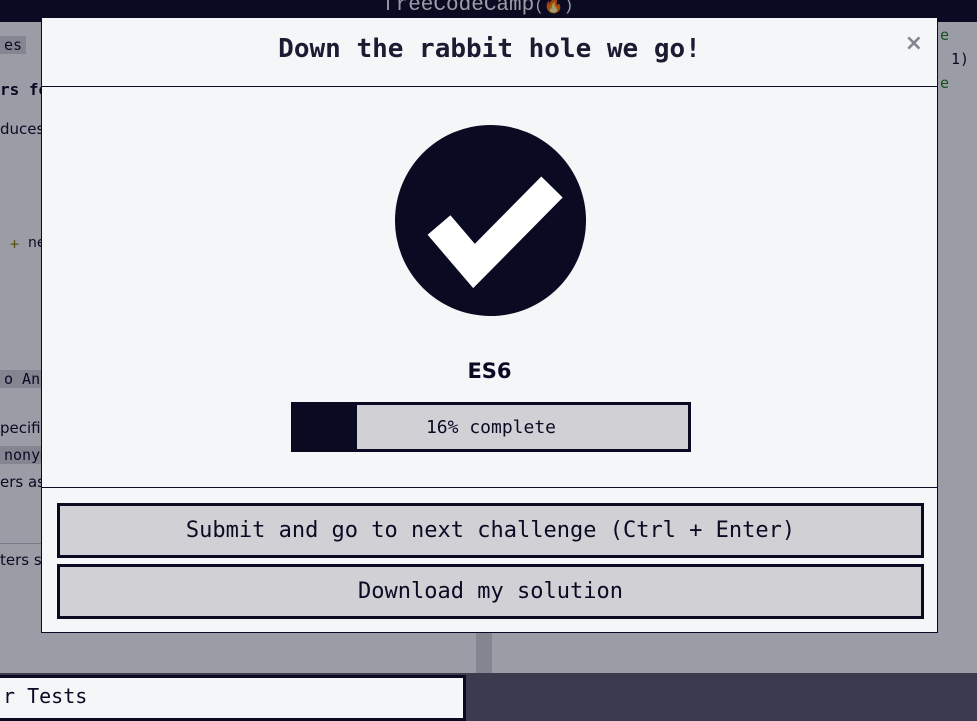 This screenshot has width=977, height=721. I want to click on modal-header: Down the rabbit hole we go! ×, so click(489, 52).